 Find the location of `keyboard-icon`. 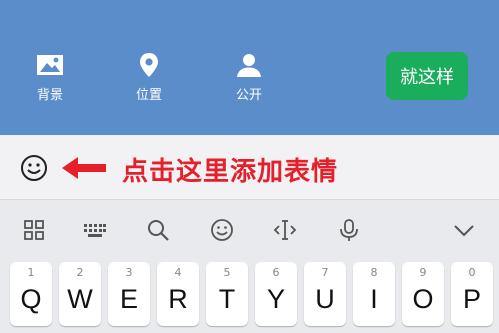

keyboard-icon is located at coordinates (95, 230).